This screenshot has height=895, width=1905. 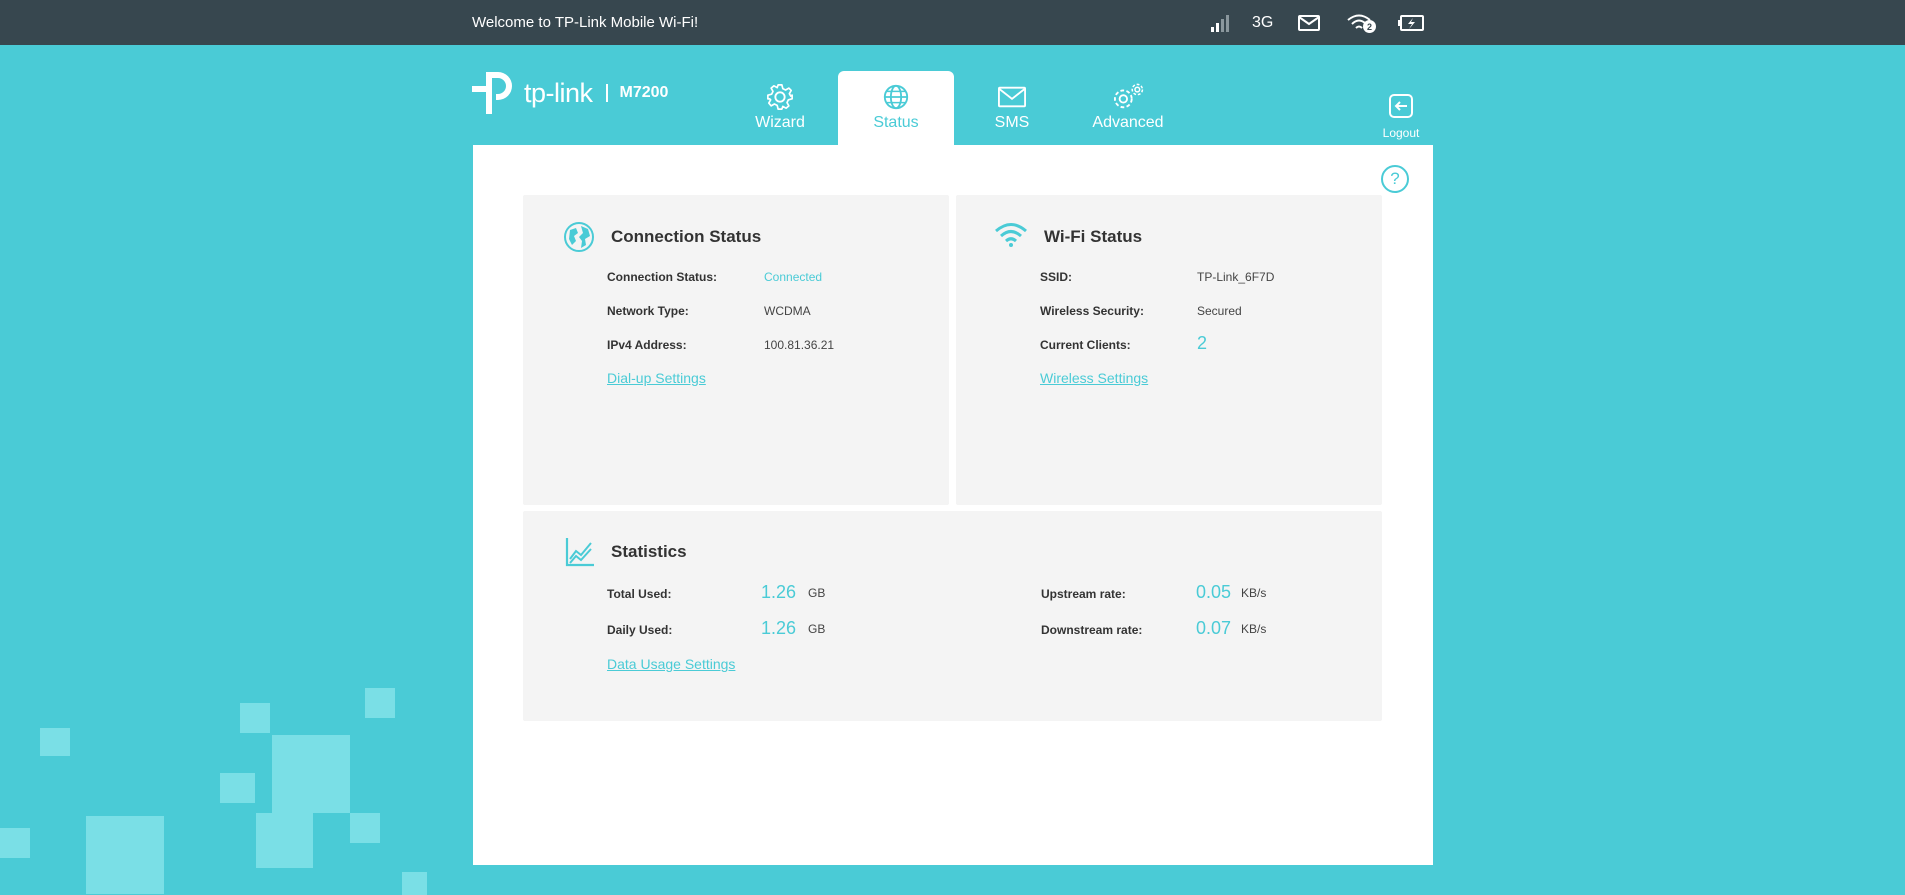 I want to click on logout-button: Logout, so click(x=1401, y=116).